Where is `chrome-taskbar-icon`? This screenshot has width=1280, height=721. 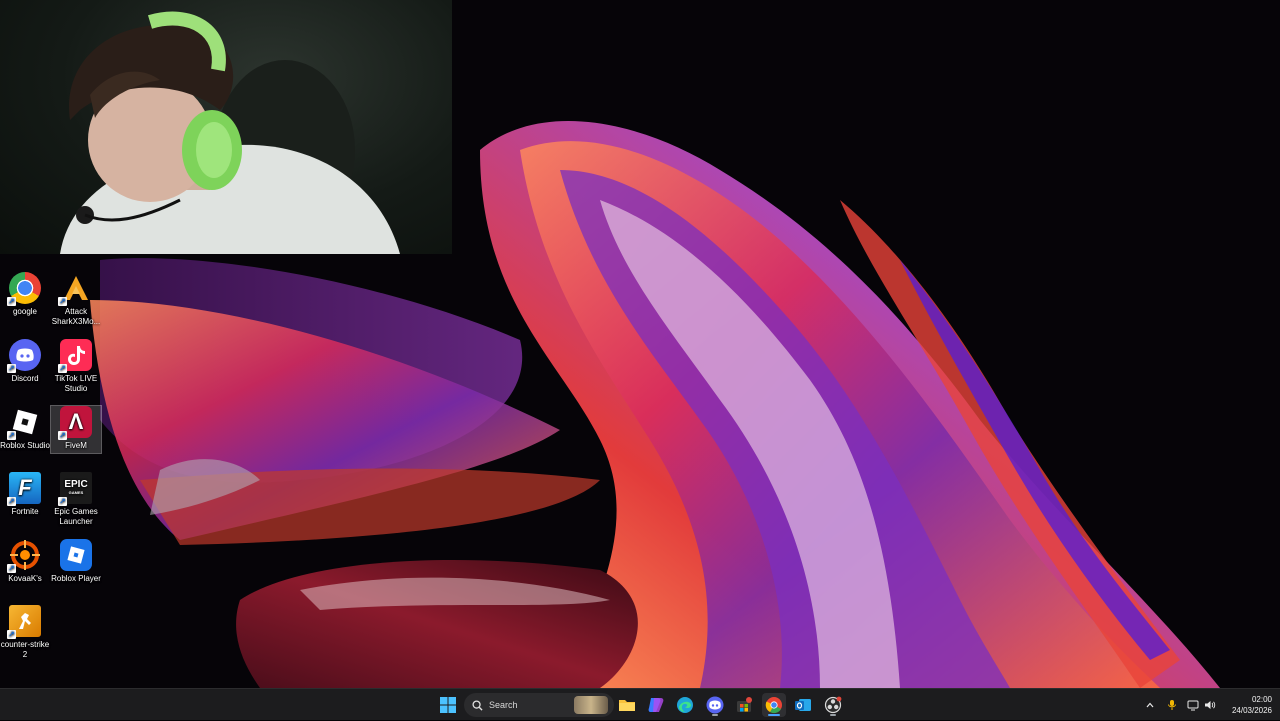 chrome-taskbar-icon is located at coordinates (773, 705).